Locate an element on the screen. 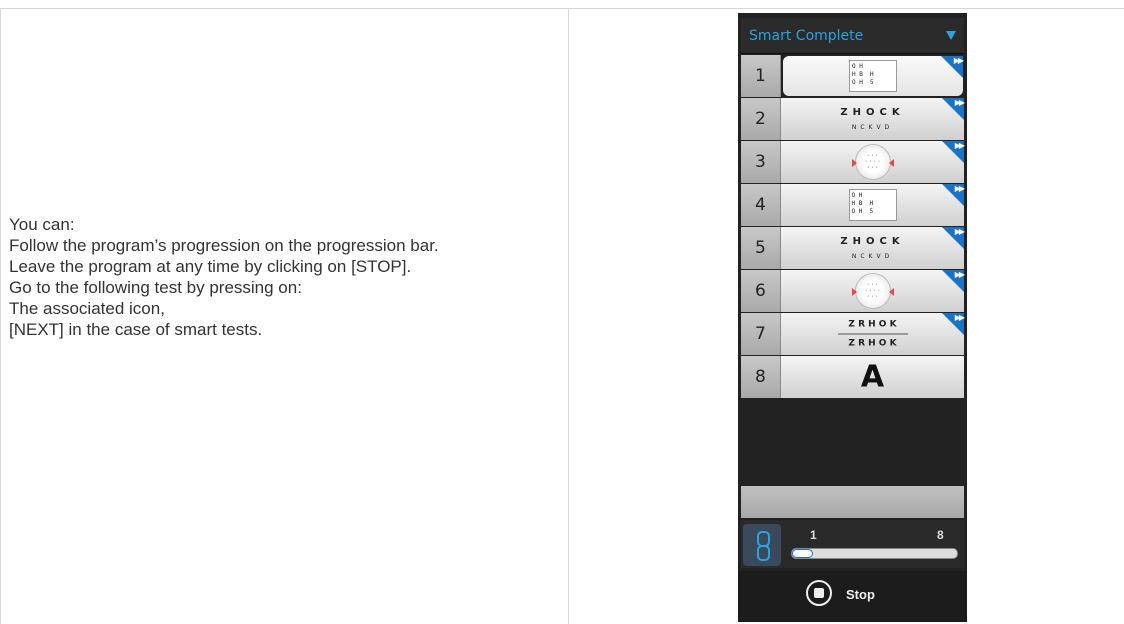 The width and height of the screenshot is (1124, 624). link-chain-icon is located at coordinates (762, 545).